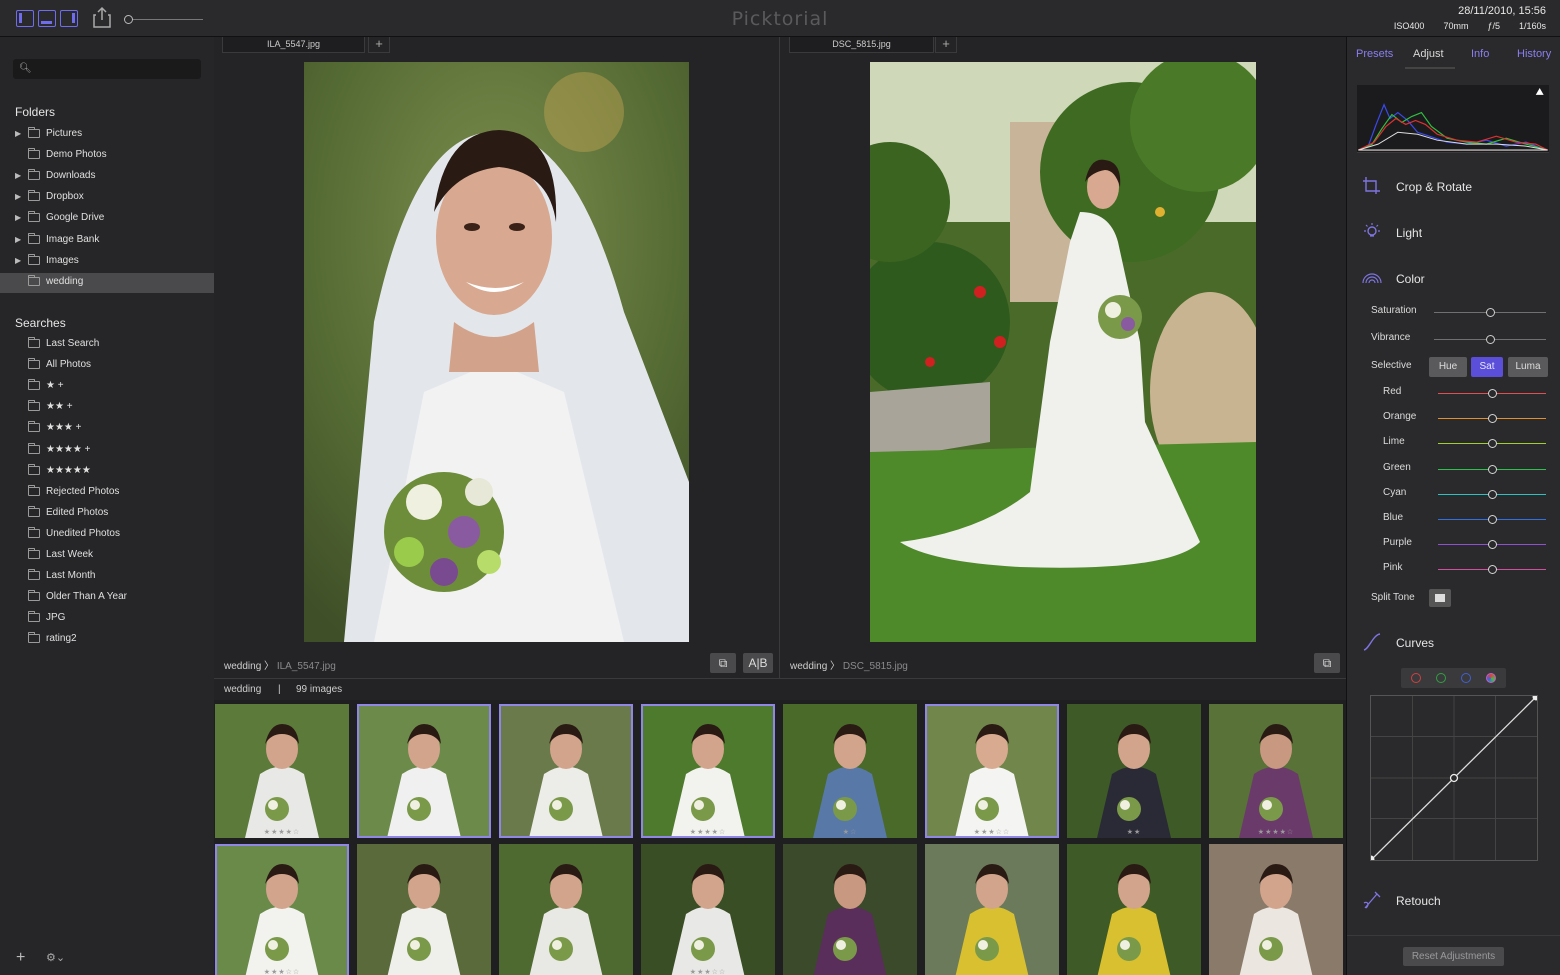 Image resolution: width=1560 pixels, height=975 pixels. I want to click on curve-red-channel, so click(1416, 678).